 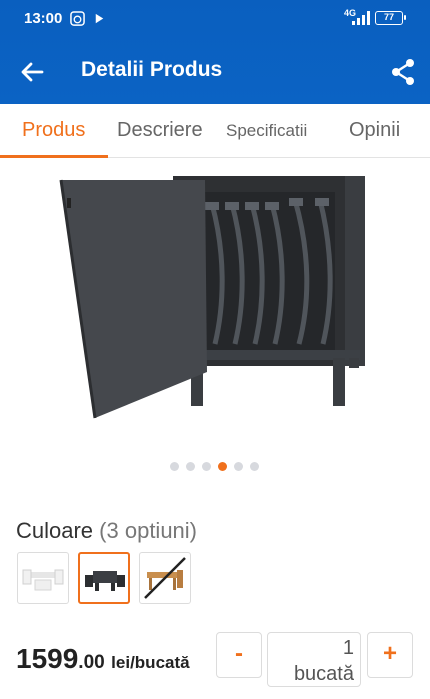 I want to click on decrease-quantity-button: -, so click(x=239, y=655).